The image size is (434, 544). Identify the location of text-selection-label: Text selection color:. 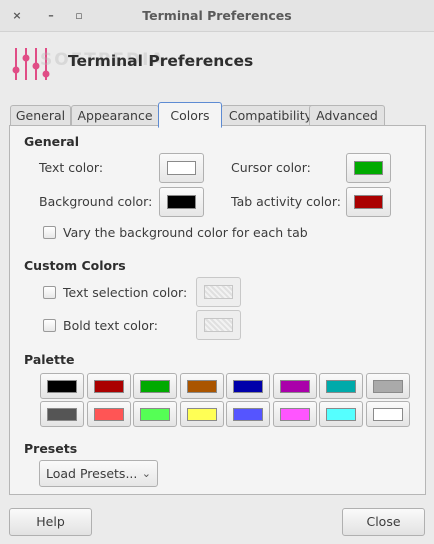
(125, 292).